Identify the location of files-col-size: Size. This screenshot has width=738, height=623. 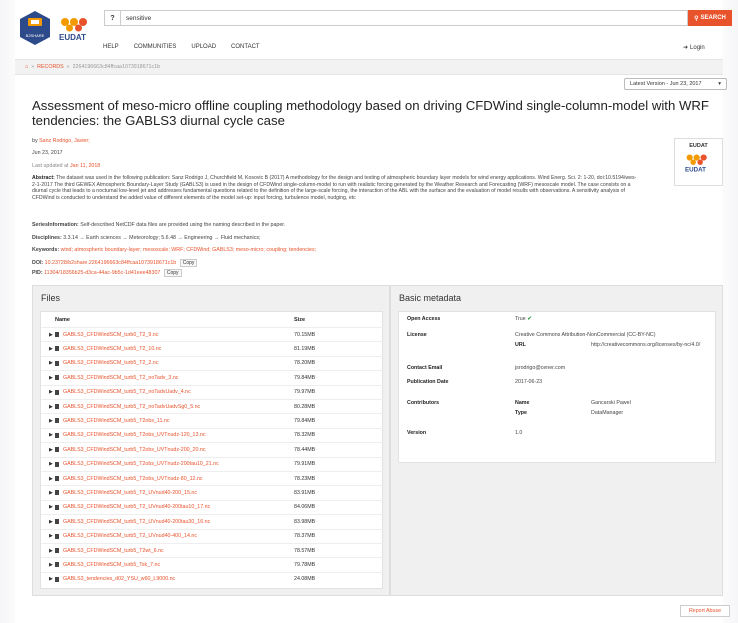
(300, 320).